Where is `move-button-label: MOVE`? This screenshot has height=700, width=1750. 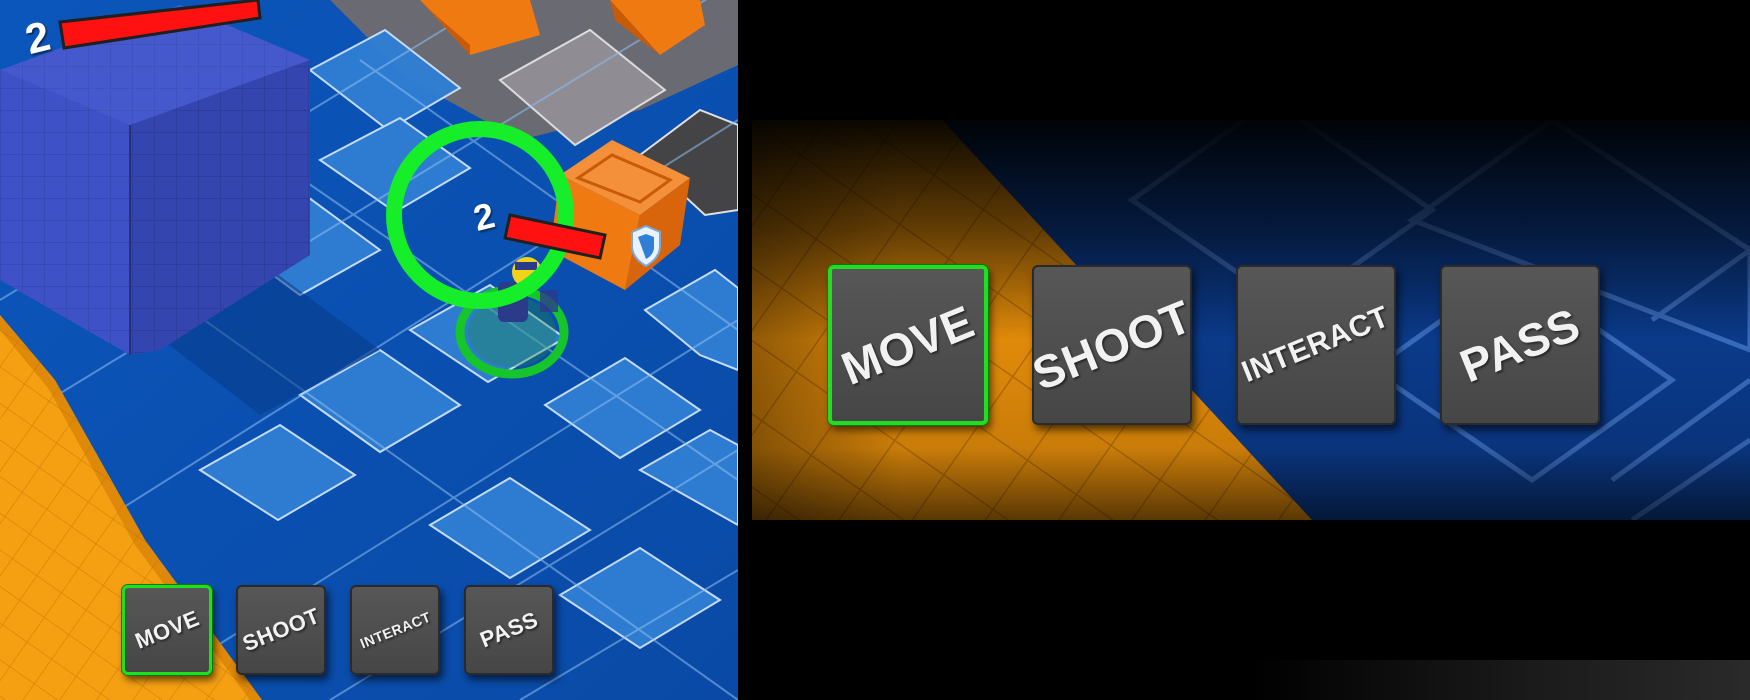
move-button-label: MOVE is located at coordinates (167, 629).